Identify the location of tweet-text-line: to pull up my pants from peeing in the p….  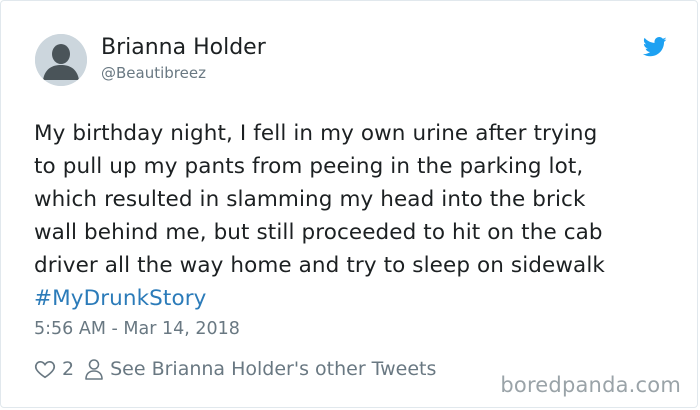
(309, 166).